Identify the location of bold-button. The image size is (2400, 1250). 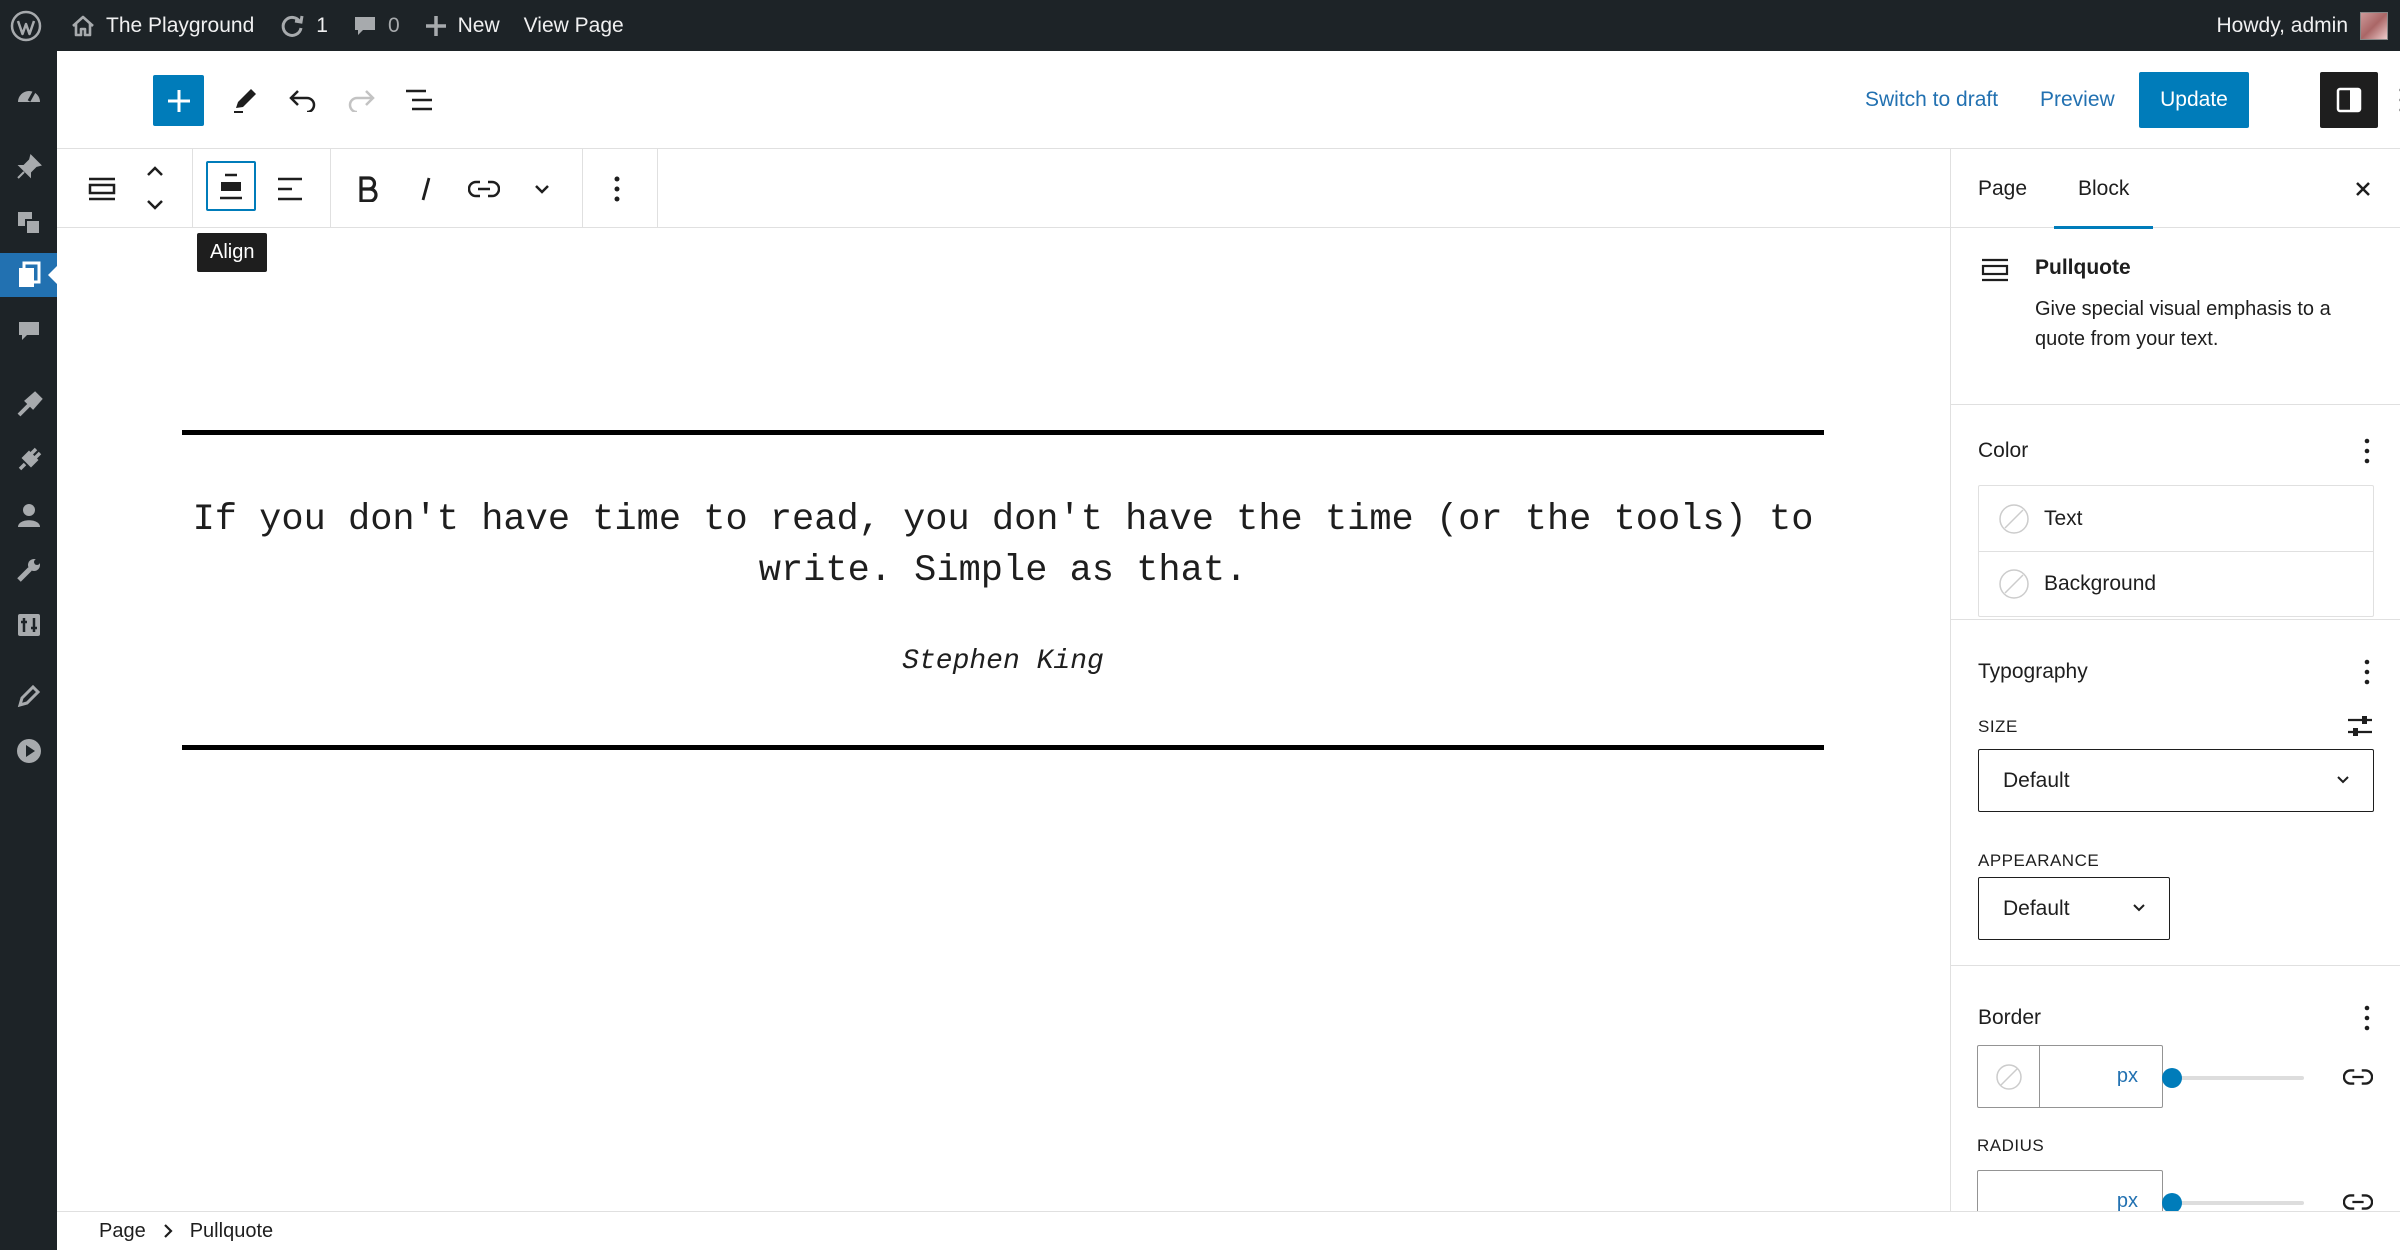
(368, 189).